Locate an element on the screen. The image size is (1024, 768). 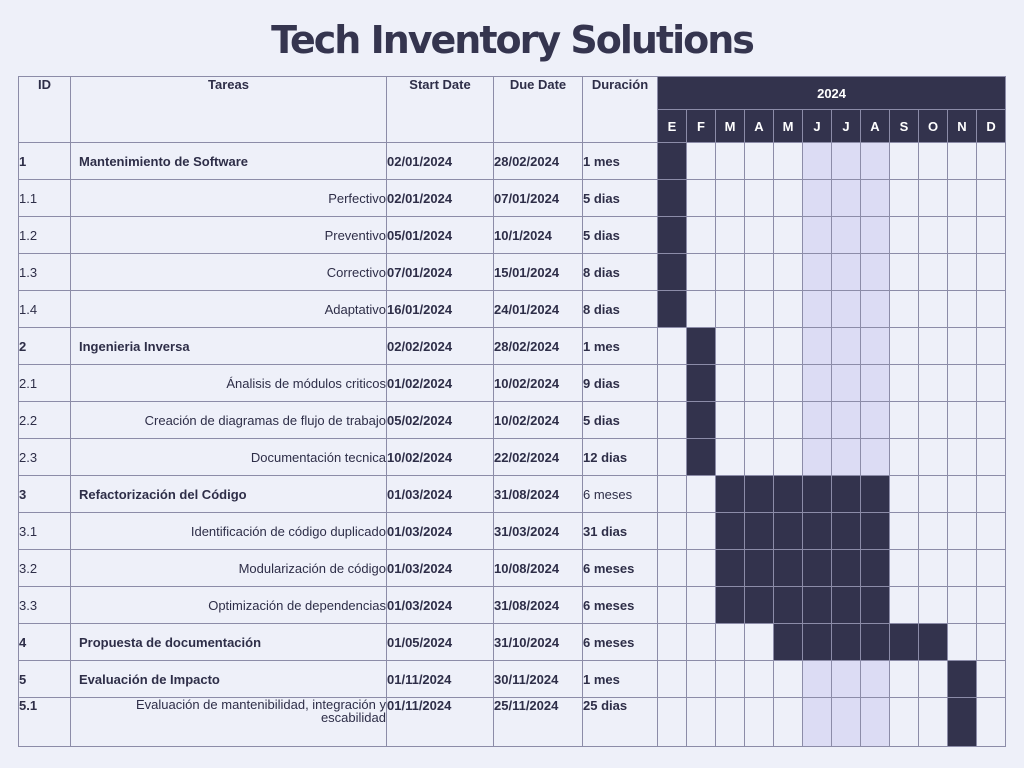
row-id: 1.2 is located at coordinates (44, 235).